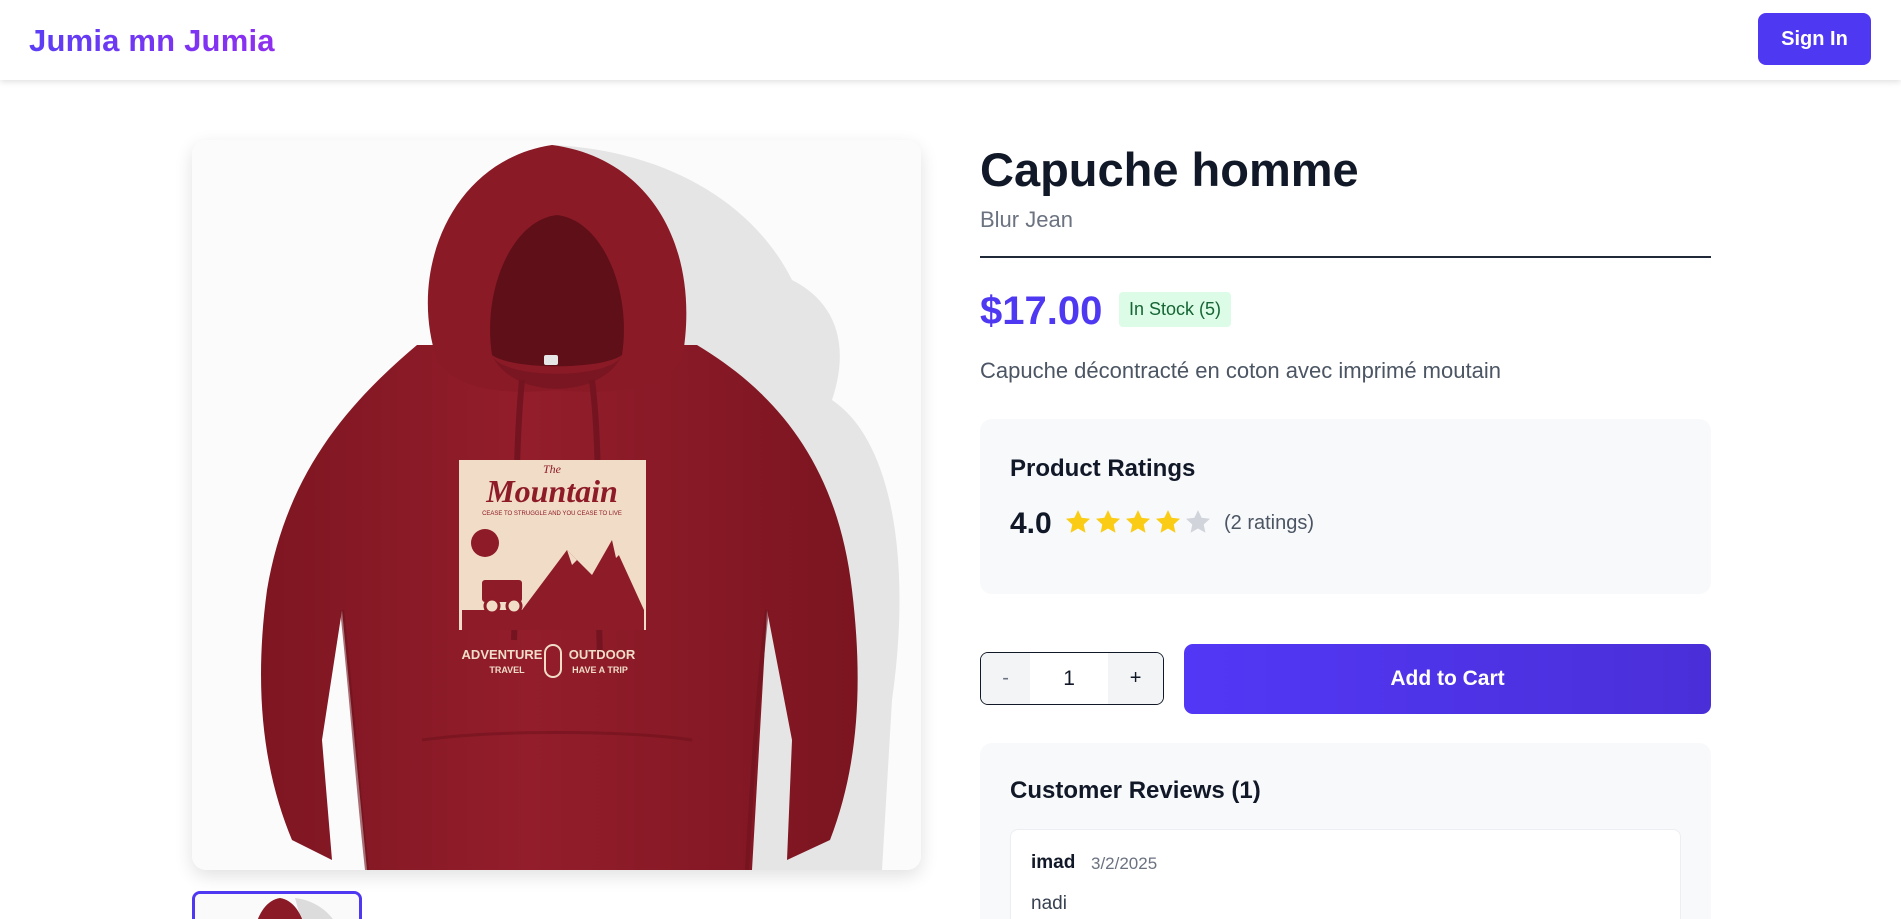 The image size is (1901, 919). I want to click on review-author: imad, so click(1053, 862).